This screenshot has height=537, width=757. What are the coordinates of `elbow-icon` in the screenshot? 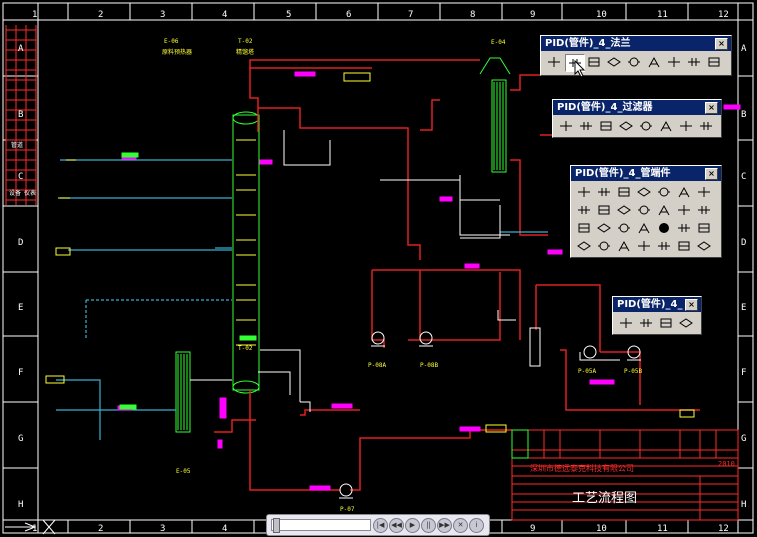 It's located at (584, 192).